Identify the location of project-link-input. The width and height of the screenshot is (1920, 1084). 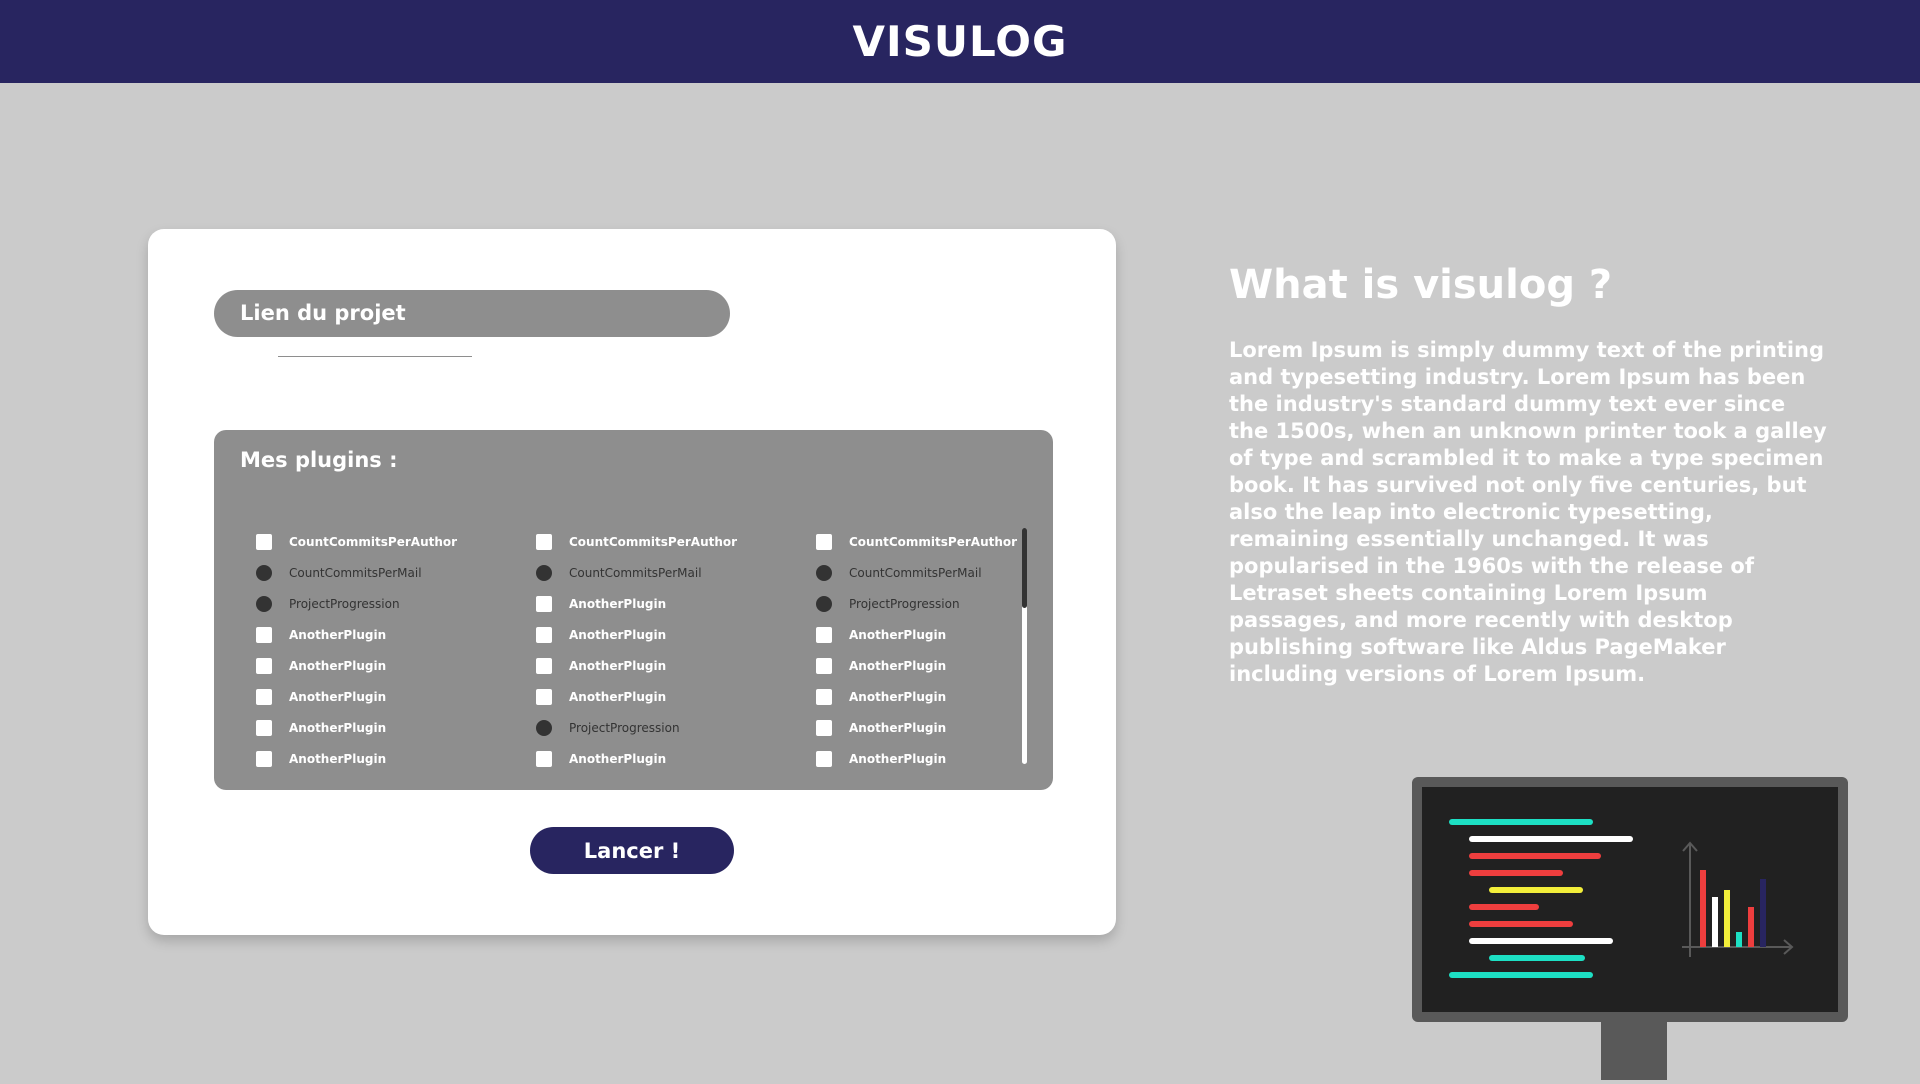
(375, 341).